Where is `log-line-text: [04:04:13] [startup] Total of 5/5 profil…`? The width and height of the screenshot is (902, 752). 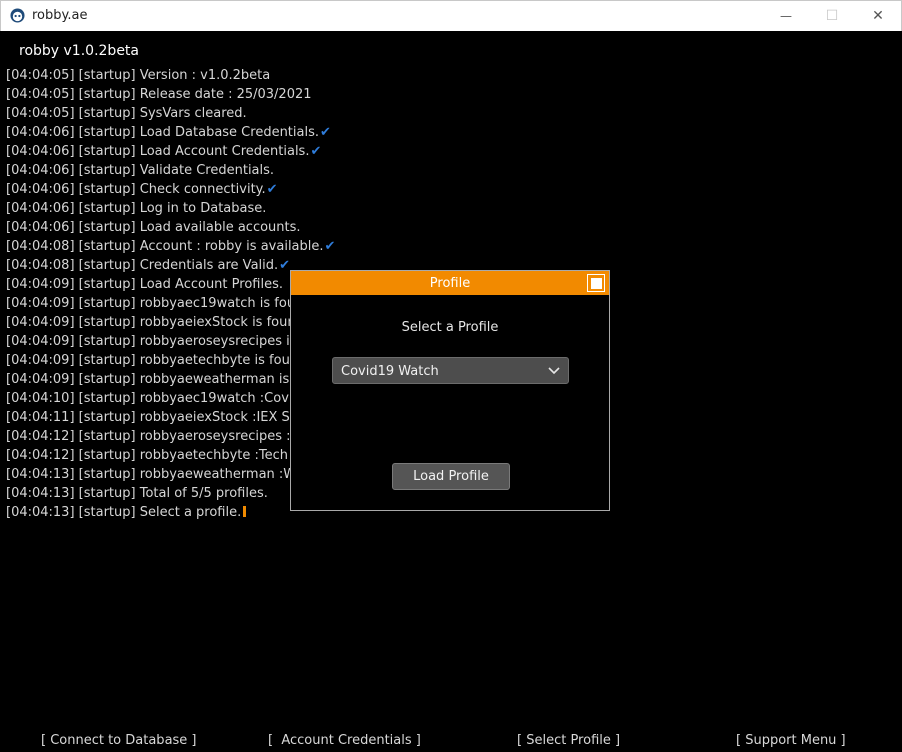
log-line-text: [04:04:13] [startup] Total of 5/5 profil… is located at coordinates (137, 493).